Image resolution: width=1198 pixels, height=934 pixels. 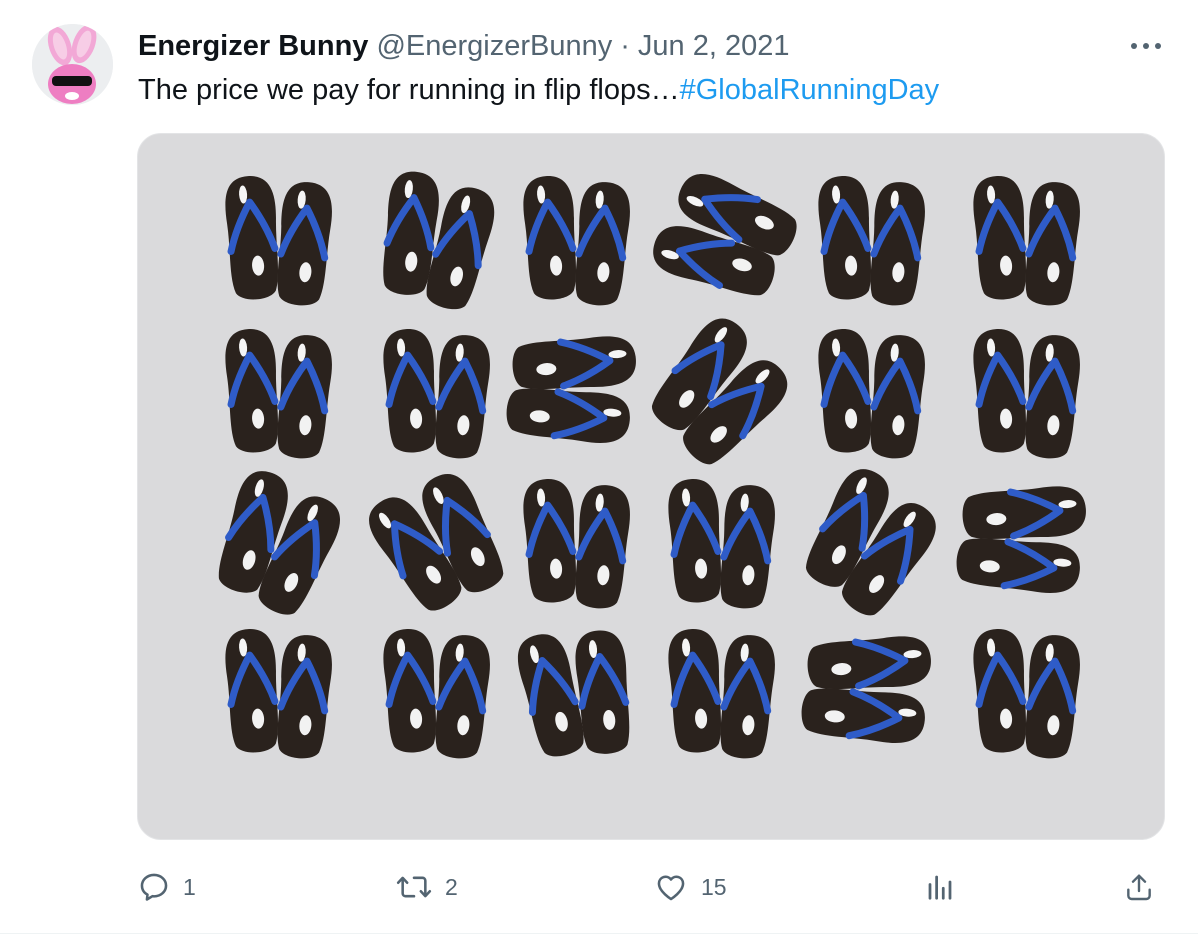 I want to click on heart-icon, so click(x=671, y=888).